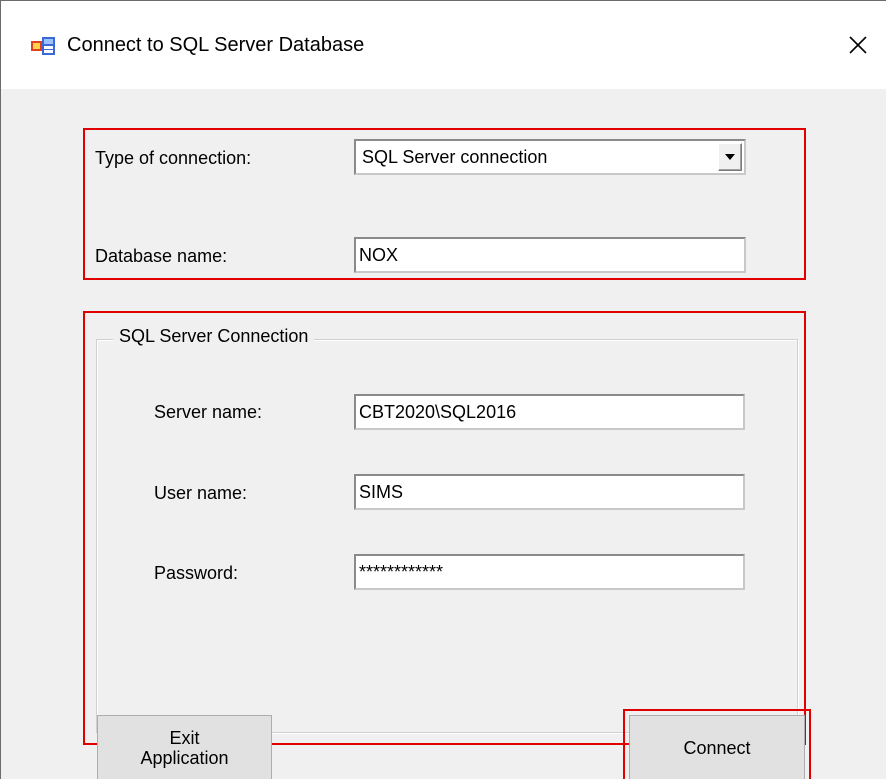 This screenshot has height=779, width=886. What do you see at coordinates (184, 758) in the screenshot?
I see `exit-button-label-line2: Application` at bounding box center [184, 758].